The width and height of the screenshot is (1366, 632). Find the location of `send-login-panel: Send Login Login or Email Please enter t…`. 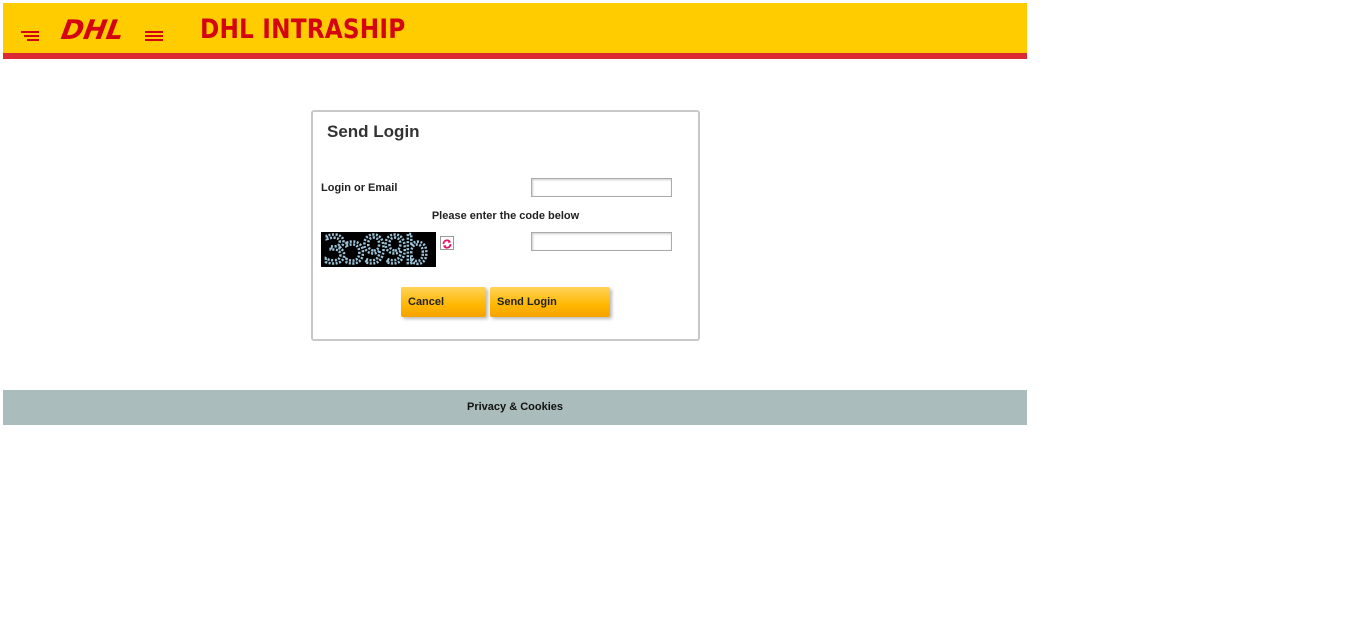

send-login-panel: Send Login Login or Email Please enter t… is located at coordinates (505, 225).